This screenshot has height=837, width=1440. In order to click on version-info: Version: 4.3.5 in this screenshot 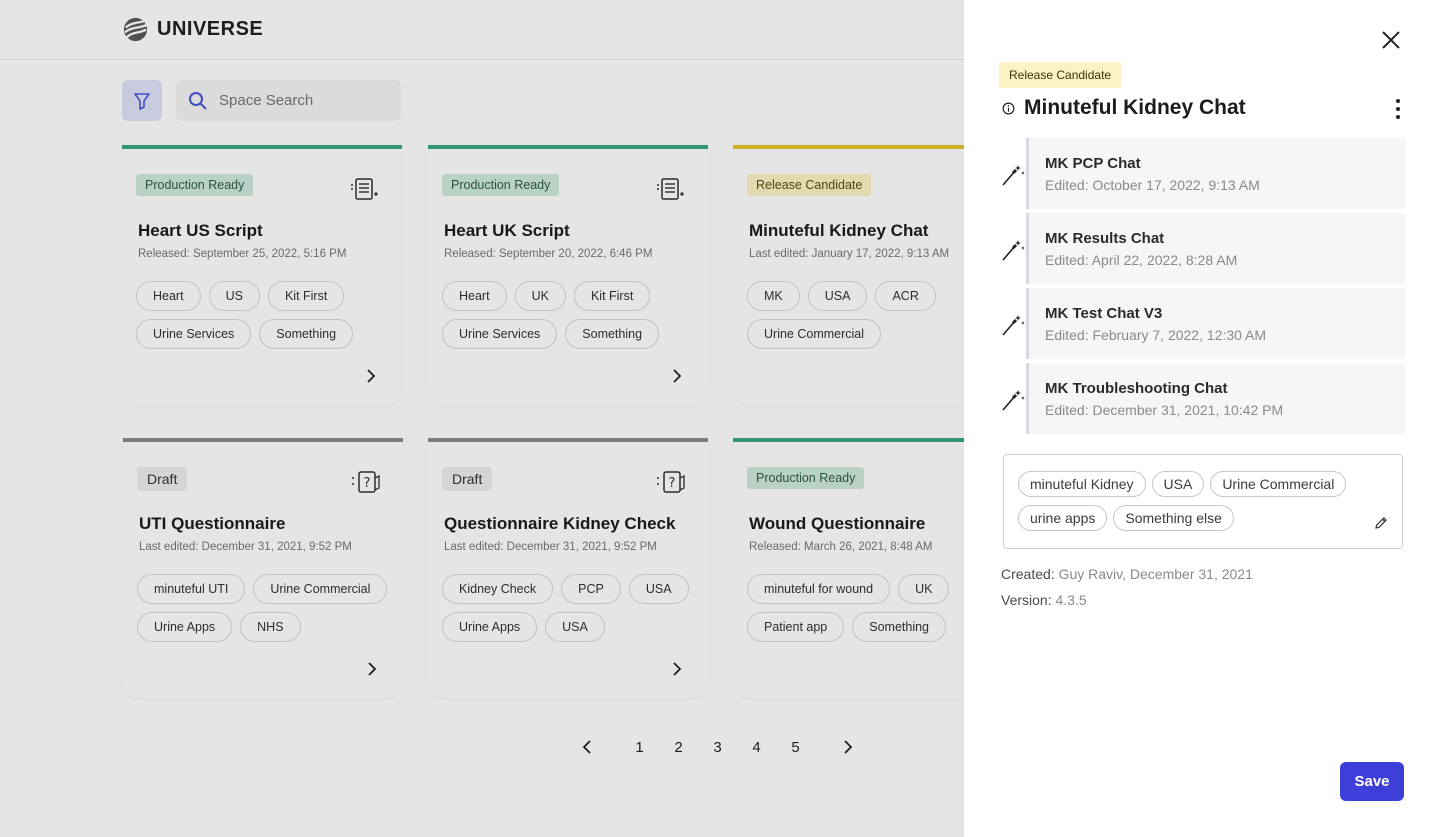, I will do `click(1044, 600)`.